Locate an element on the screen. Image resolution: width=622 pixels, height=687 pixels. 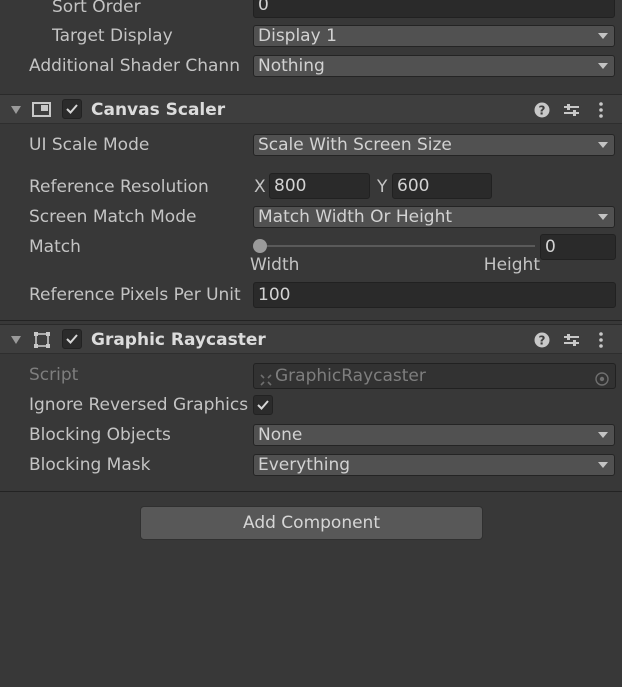
additional-shader-dropdown: Nothing is located at coordinates (434, 66).